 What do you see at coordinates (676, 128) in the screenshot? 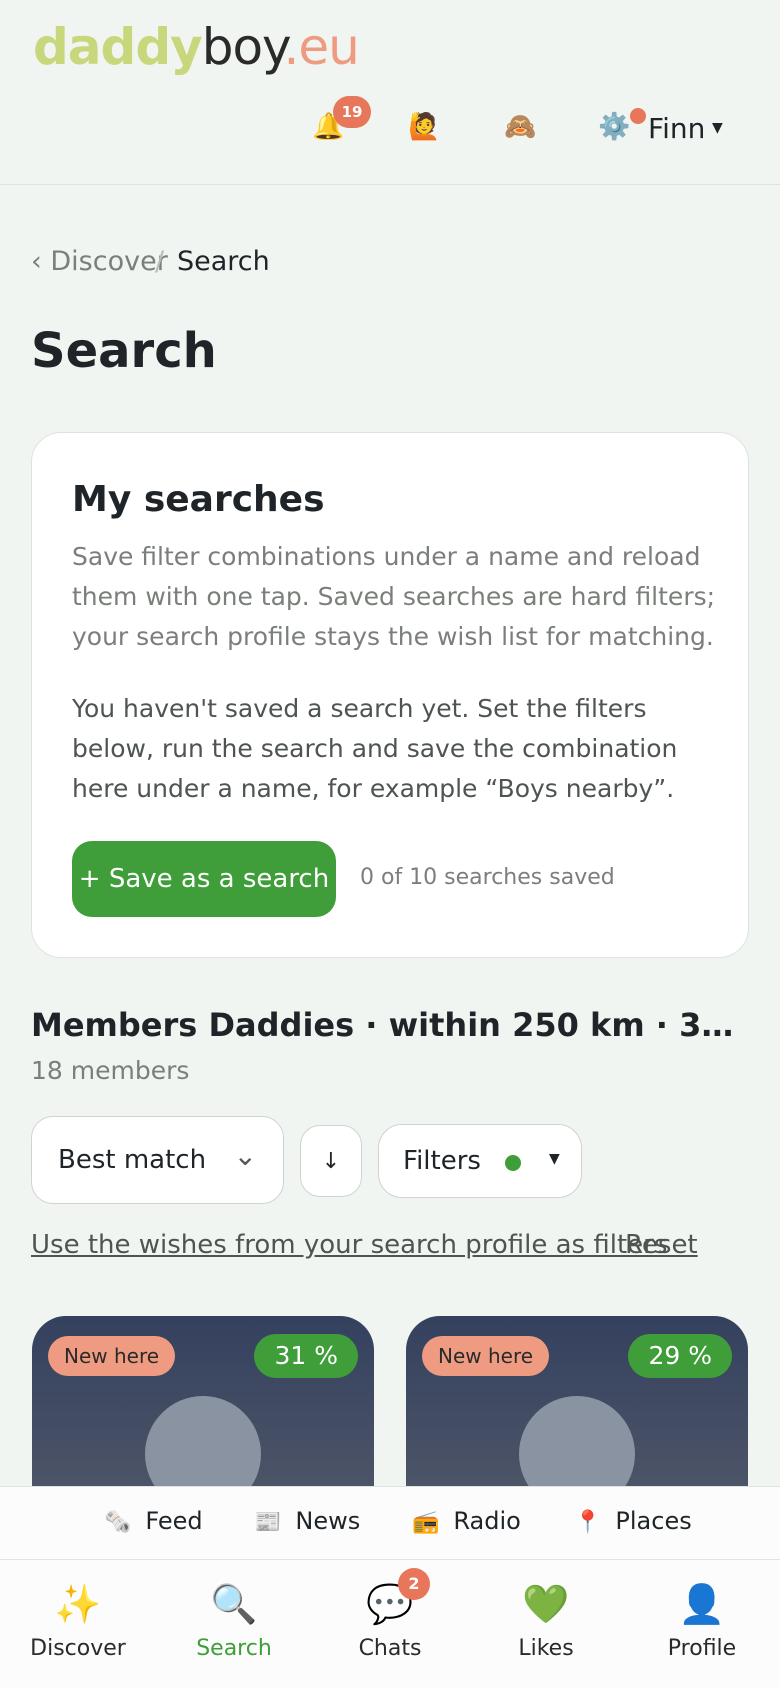
I see `user-menu: Finn` at bounding box center [676, 128].